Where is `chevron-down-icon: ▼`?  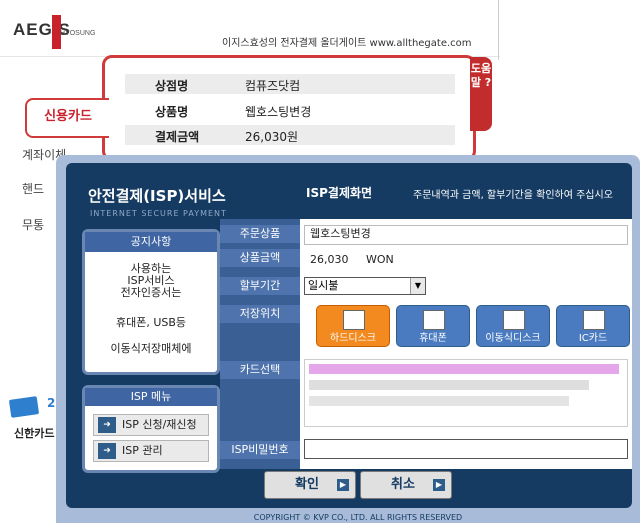 chevron-down-icon: ▼ is located at coordinates (417, 286).